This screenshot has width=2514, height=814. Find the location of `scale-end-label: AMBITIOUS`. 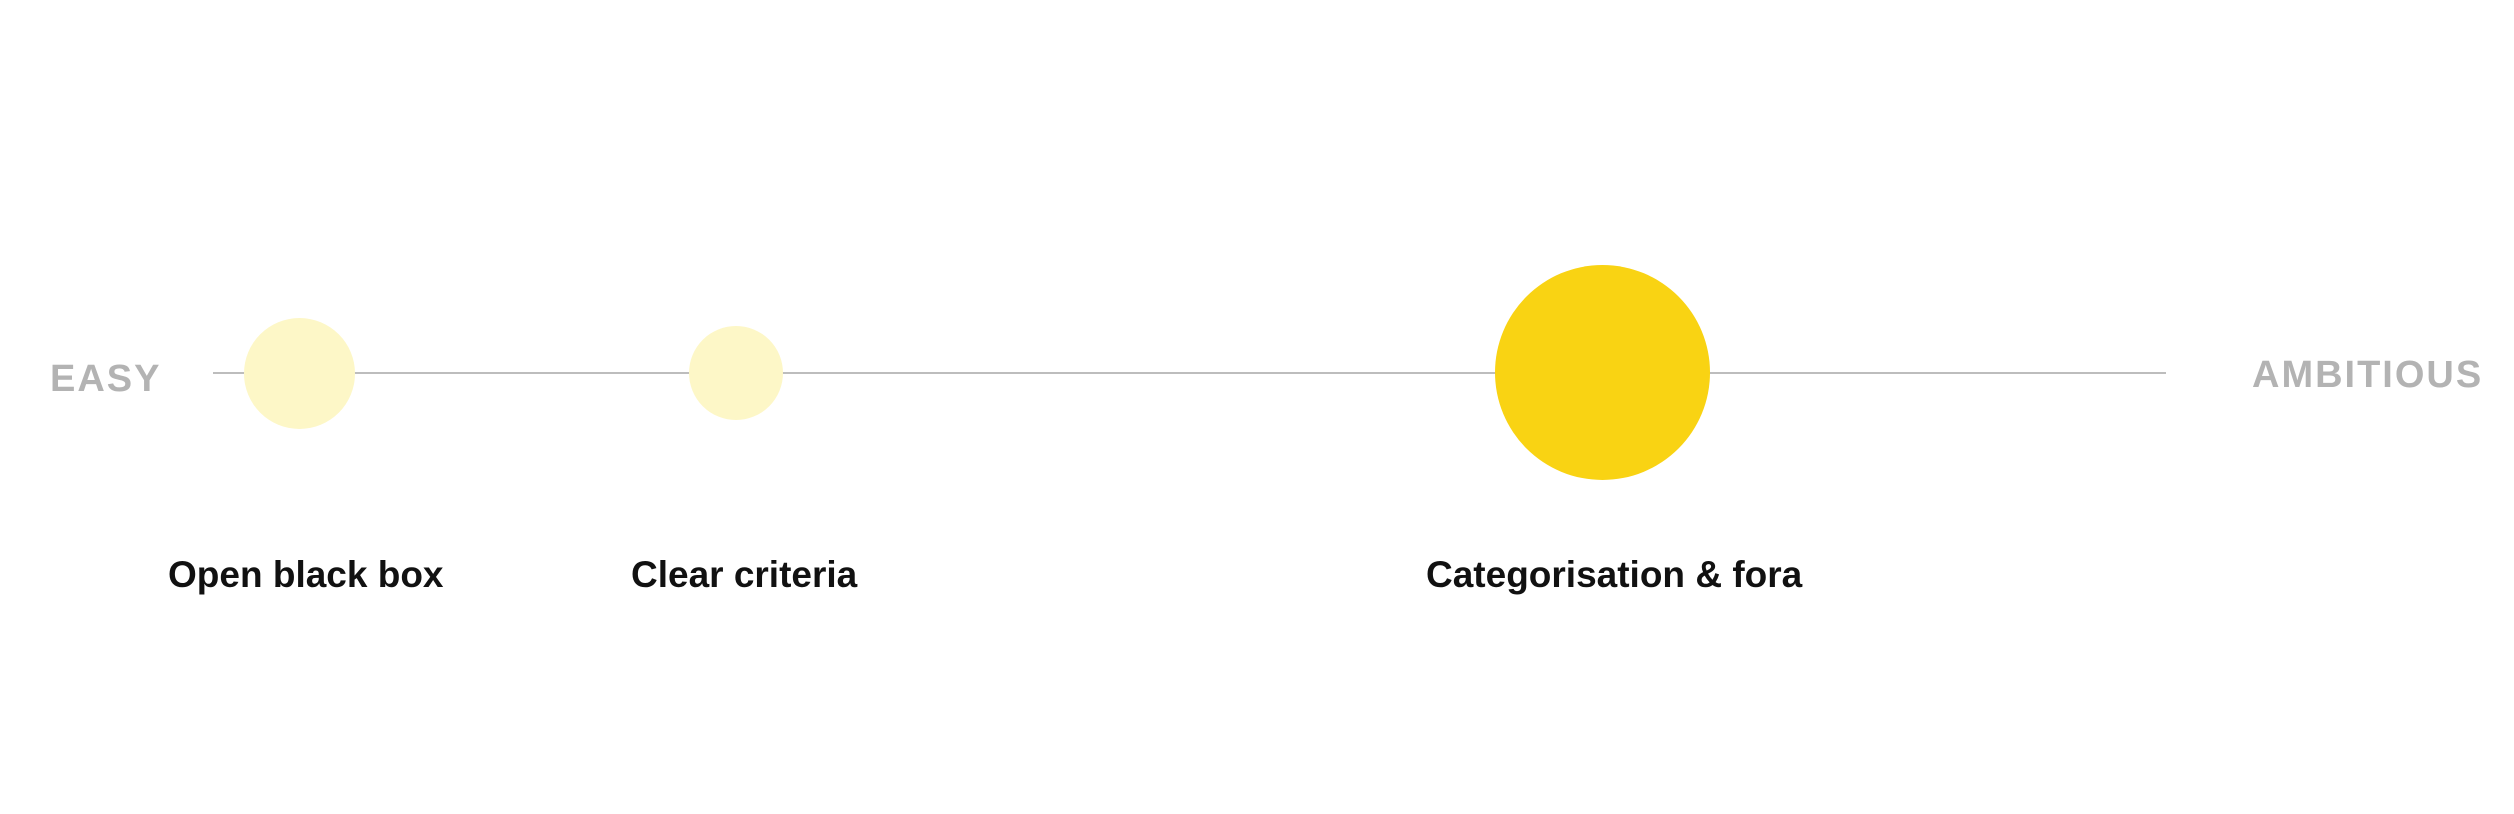

scale-end-label: AMBITIOUS is located at coordinates (2368, 375).